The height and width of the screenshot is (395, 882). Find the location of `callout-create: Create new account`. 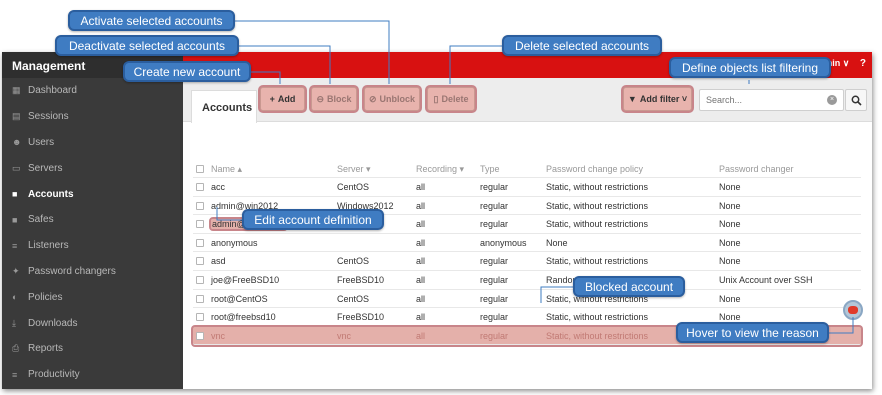

callout-create: Create new account is located at coordinates (187, 71).